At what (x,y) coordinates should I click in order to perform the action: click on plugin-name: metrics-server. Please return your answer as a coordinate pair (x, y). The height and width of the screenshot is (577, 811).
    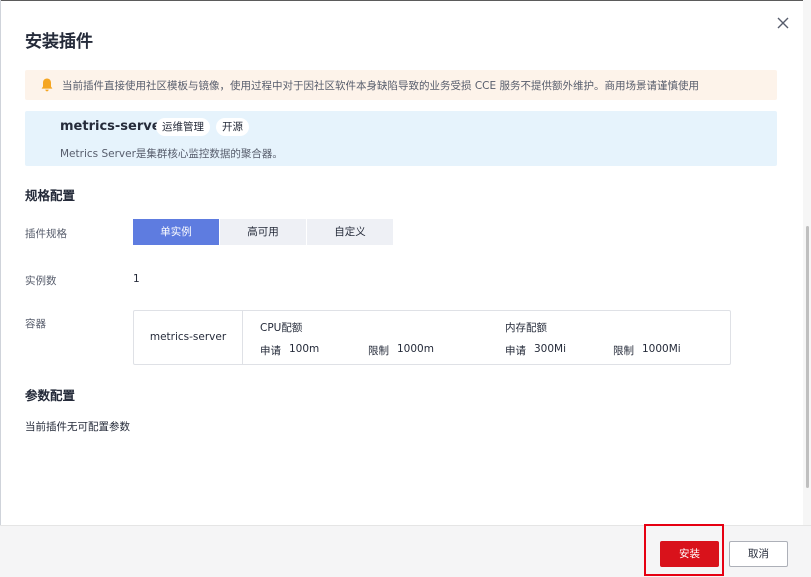
    Looking at the image, I should click on (113, 126).